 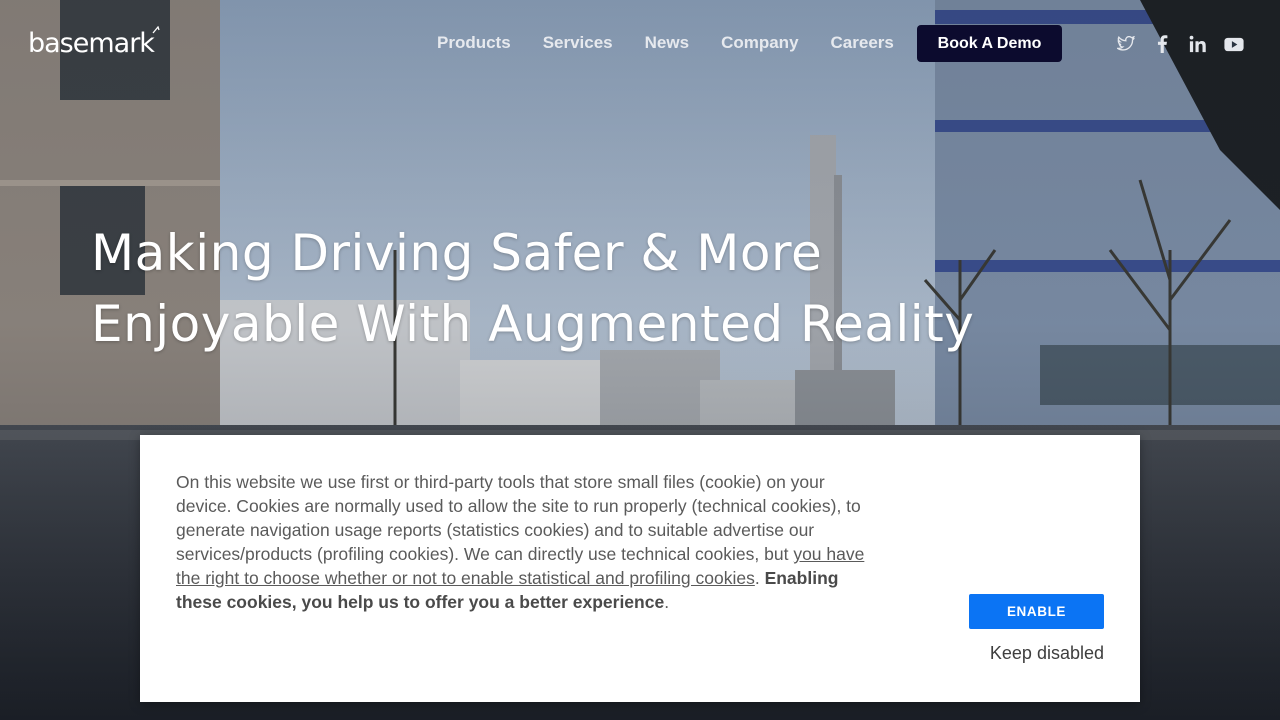 What do you see at coordinates (533, 324) in the screenshot?
I see `hero-title-line-2: Enjoyable With Augmented Reality` at bounding box center [533, 324].